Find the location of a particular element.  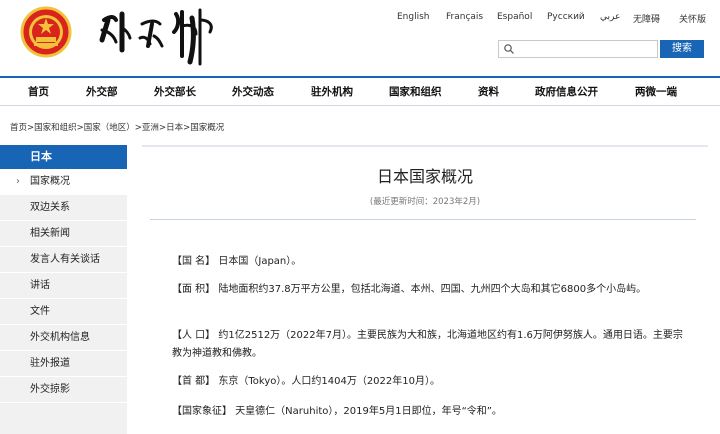

lang-french-link: Français is located at coordinates (464, 17).